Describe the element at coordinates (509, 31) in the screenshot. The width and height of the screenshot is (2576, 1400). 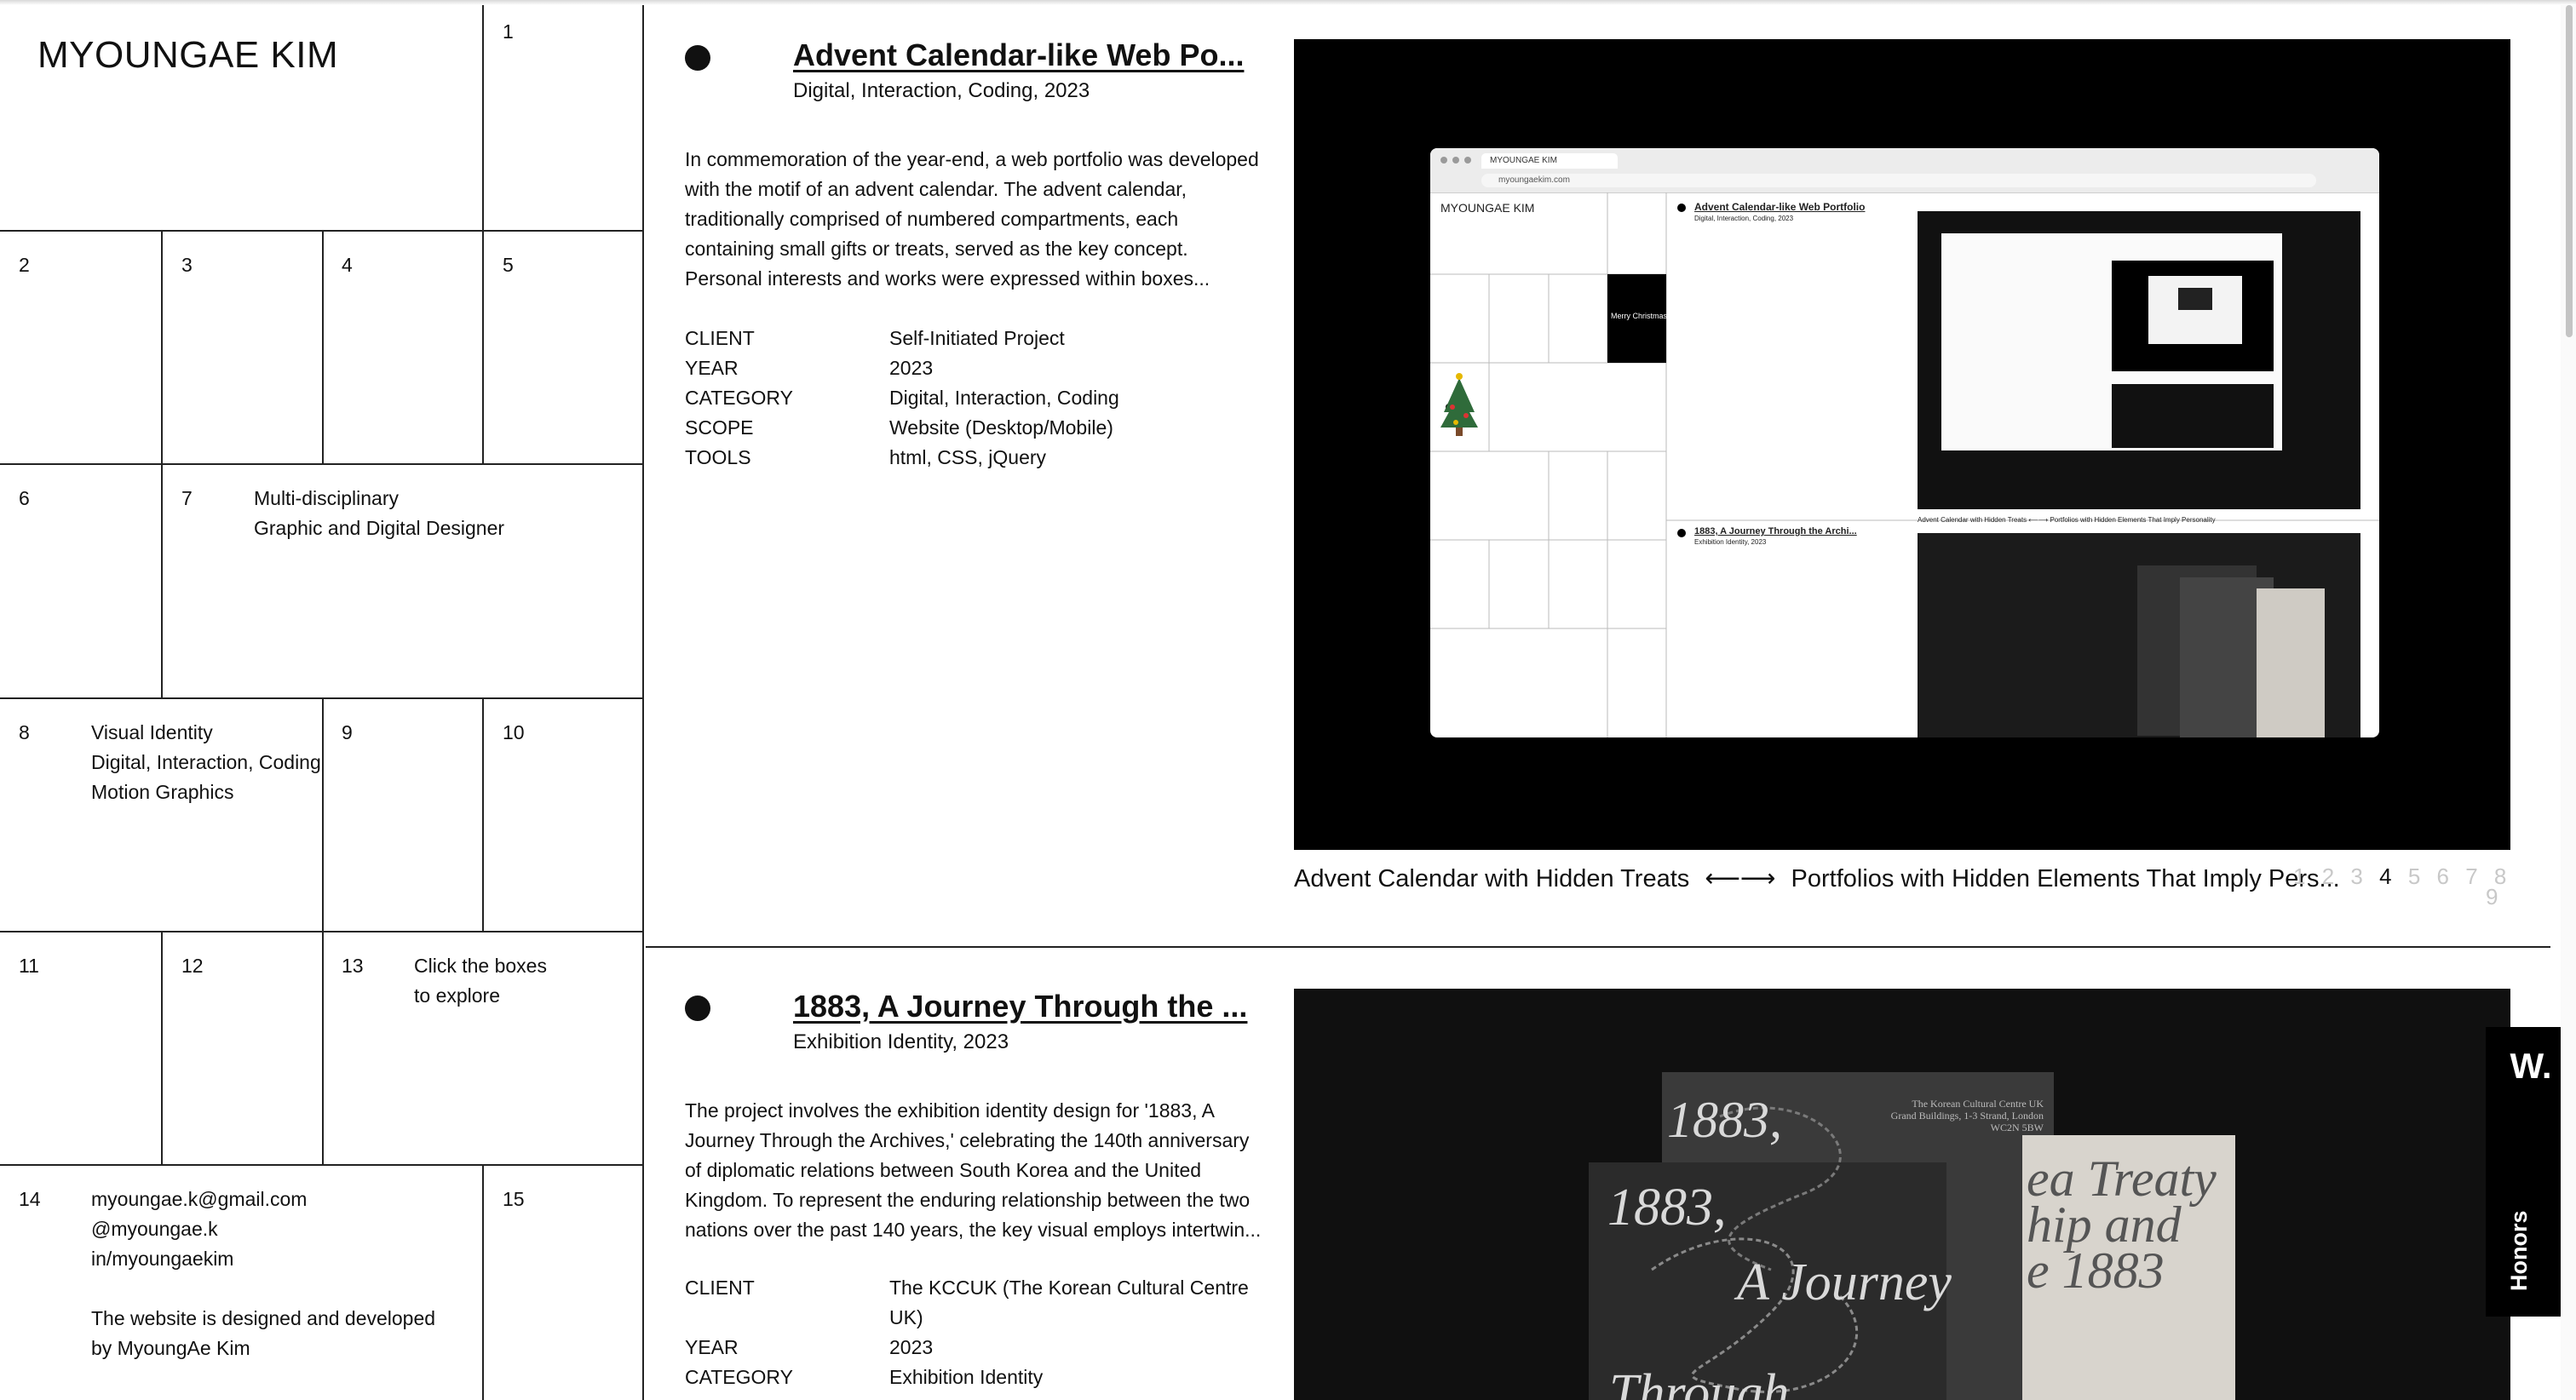
I see `box-1: 1` at that location.